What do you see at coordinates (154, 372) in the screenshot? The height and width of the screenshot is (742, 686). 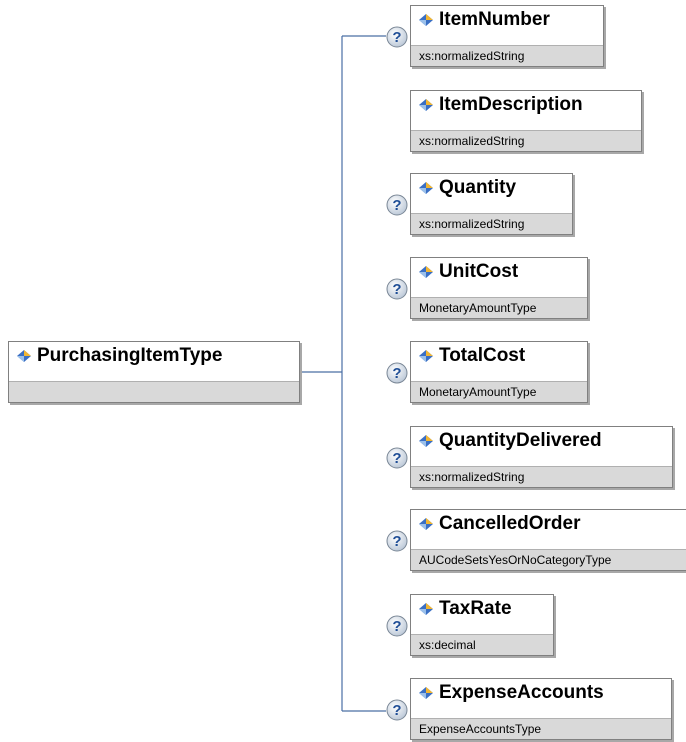 I see `root-element-box: PurchasingItemType` at bounding box center [154, 372].